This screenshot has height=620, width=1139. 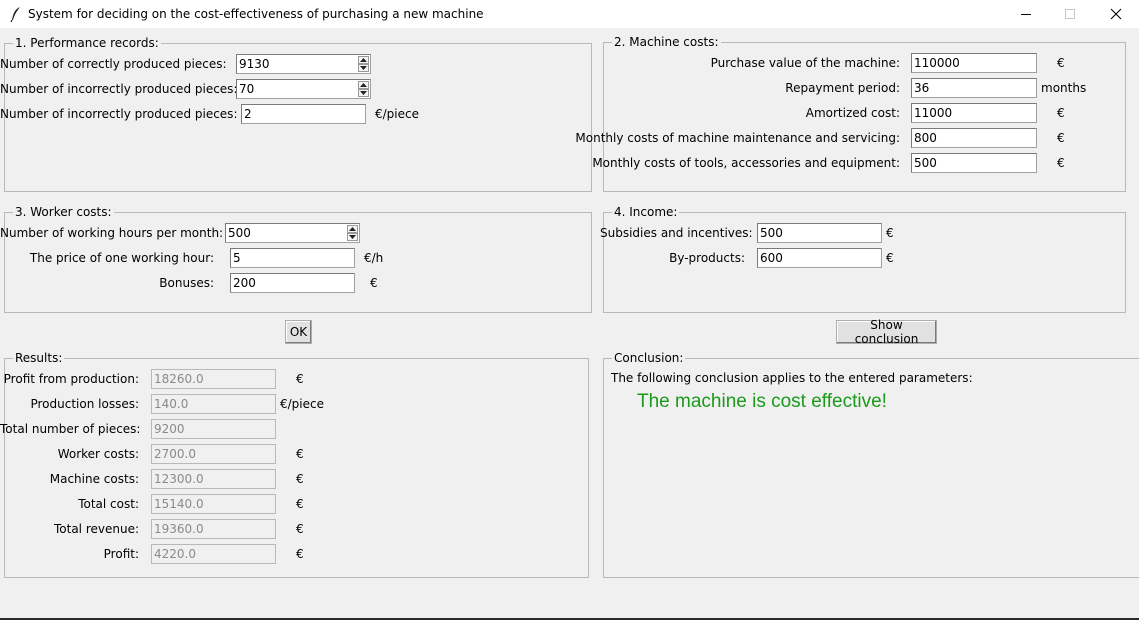 What do you see at coordinates (852, 113) in the screenshot?
I see `amortized-cost-label: Amortized cost:` at bounding box center [852, 113].